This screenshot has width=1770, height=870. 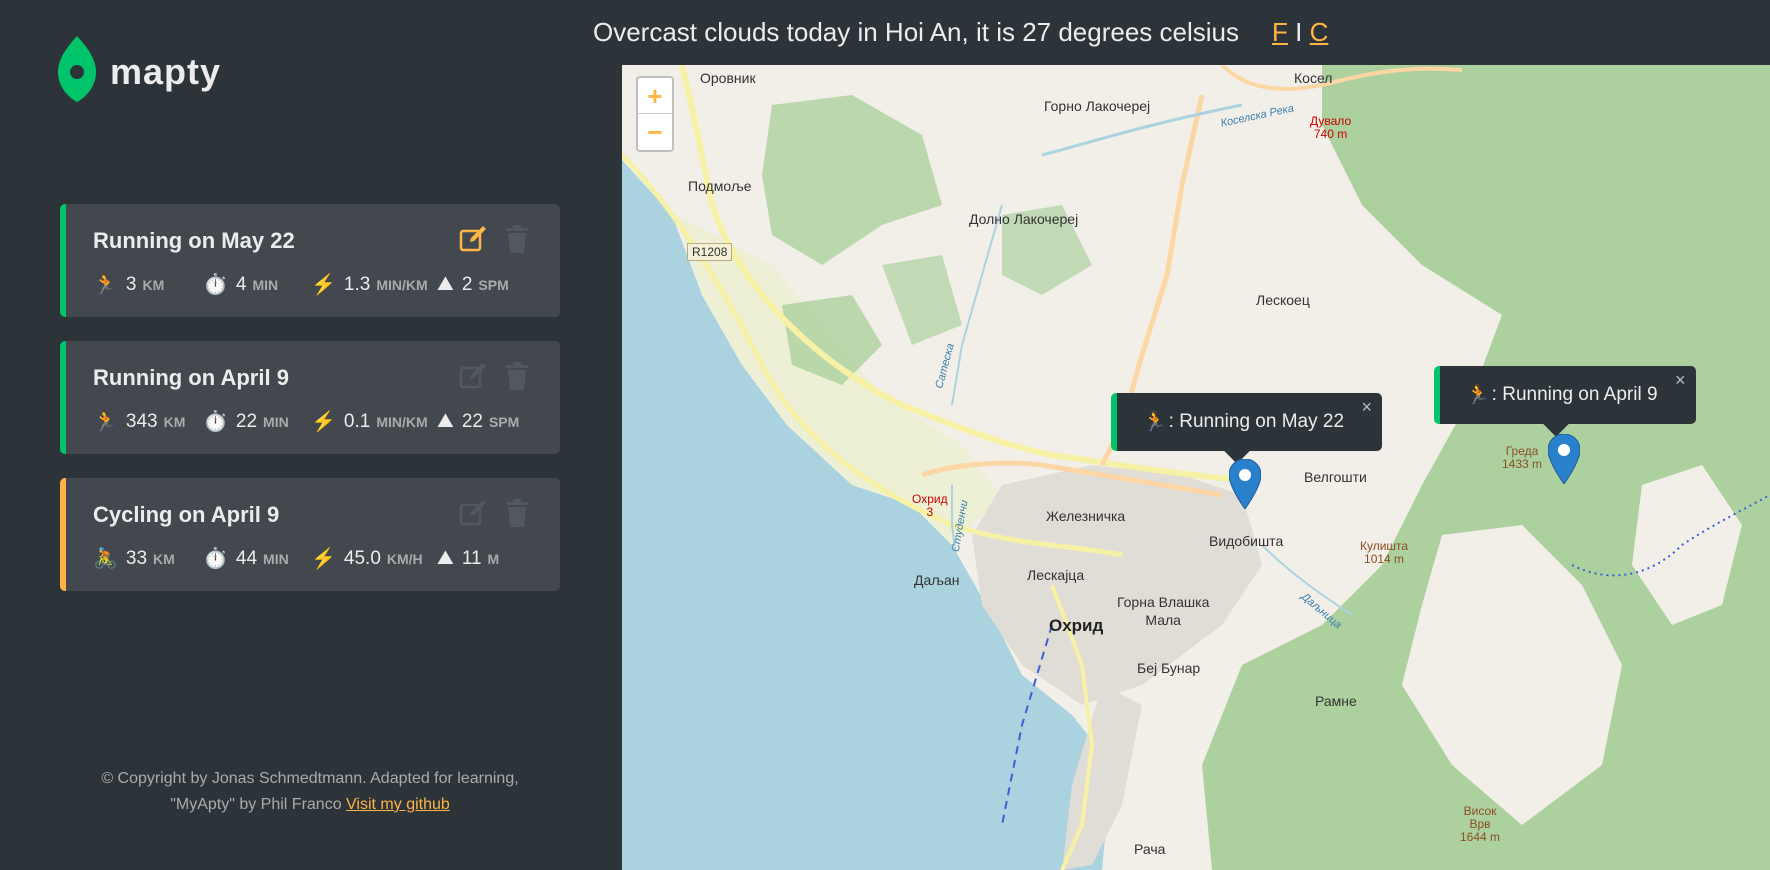 What do you see at coordinates (357, 421) in the screenshot?
I see `pace-value: 0.1` at bounding box center [357, 421].